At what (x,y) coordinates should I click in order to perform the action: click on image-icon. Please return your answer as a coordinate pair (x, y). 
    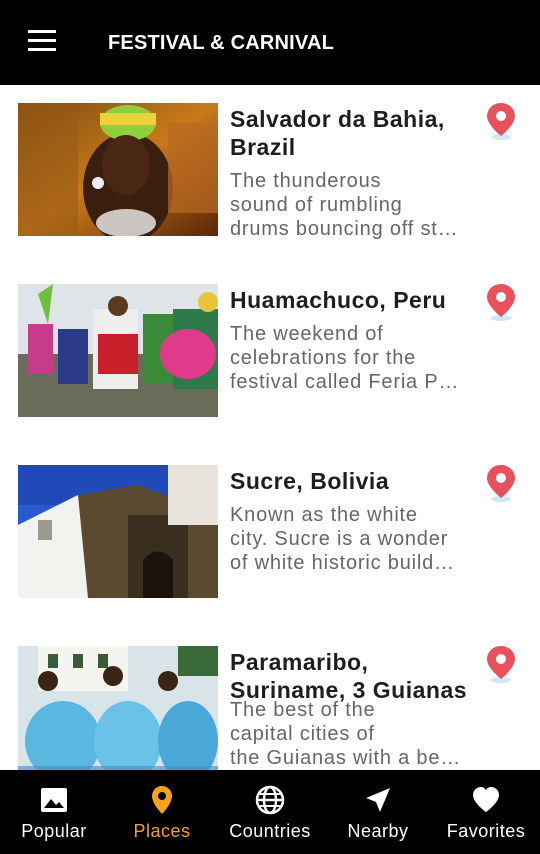
    Looking at the image, I should click on (54, 800).